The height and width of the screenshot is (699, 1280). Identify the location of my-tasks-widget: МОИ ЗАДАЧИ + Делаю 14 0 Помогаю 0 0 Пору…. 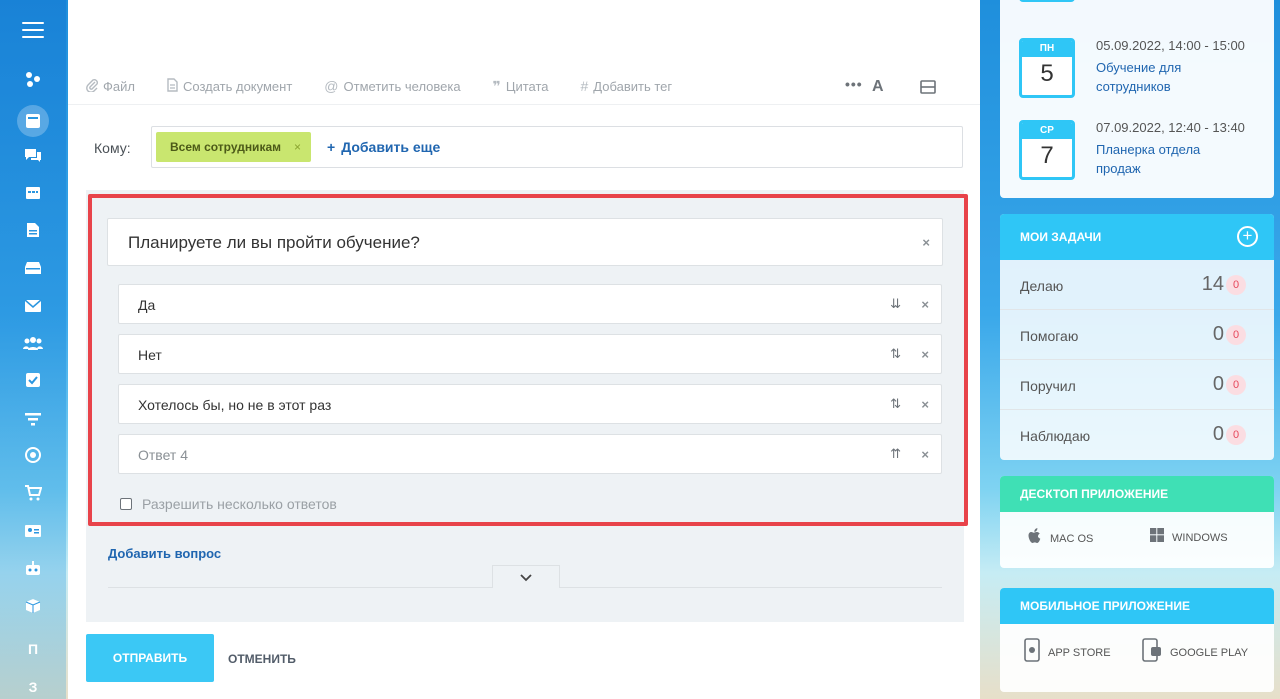
(1137, 337).